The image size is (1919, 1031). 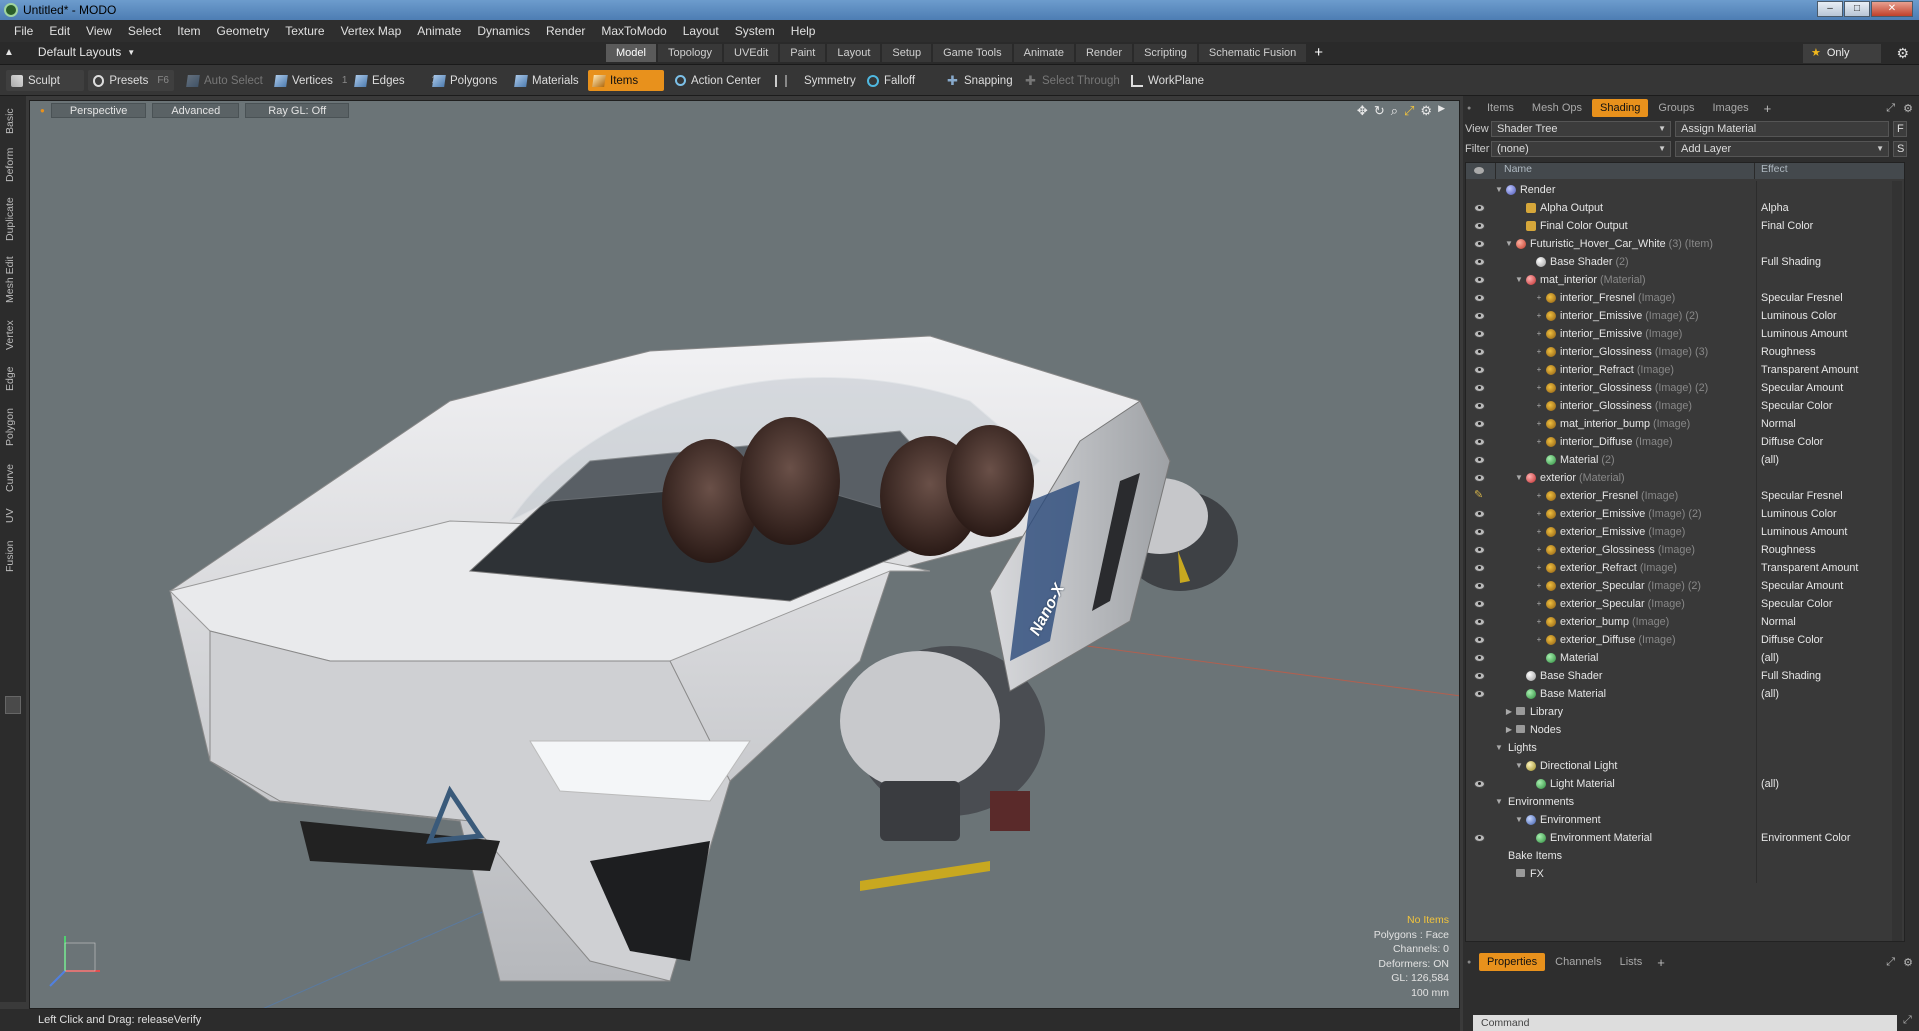 I want to click on default-layouts-dropdown: ▲ Default Layouts ▼, so click(x=69, y=52).